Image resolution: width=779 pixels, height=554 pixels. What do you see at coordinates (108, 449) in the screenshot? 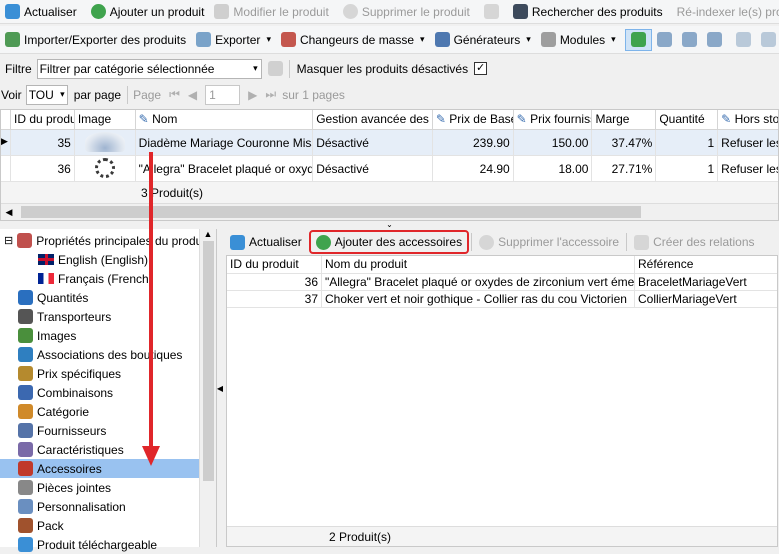
I see `tree-item: Caractéristiques` at bounding box center [108, 449].